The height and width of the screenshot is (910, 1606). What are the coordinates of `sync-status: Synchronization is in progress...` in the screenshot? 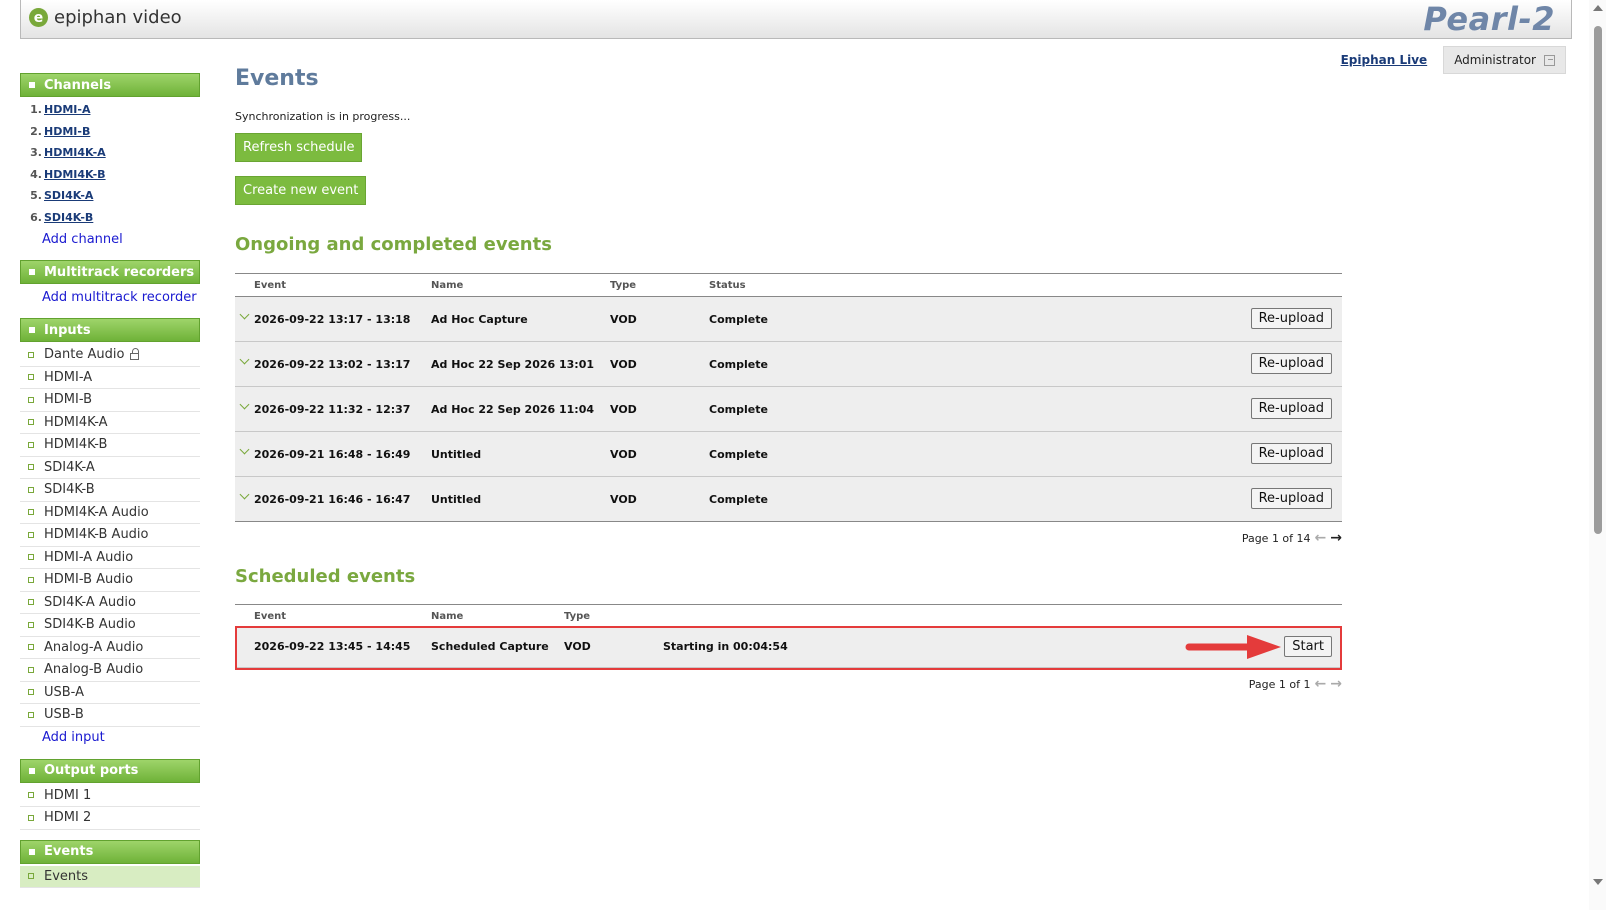 It's located at (323, 116).